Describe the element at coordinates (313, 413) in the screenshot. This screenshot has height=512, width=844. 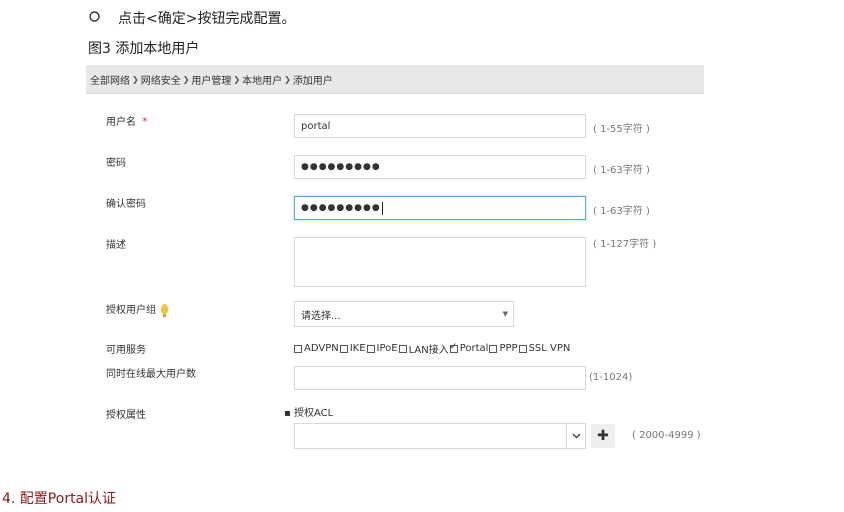
I see `acl-label-text: 授权ACL` at that location.